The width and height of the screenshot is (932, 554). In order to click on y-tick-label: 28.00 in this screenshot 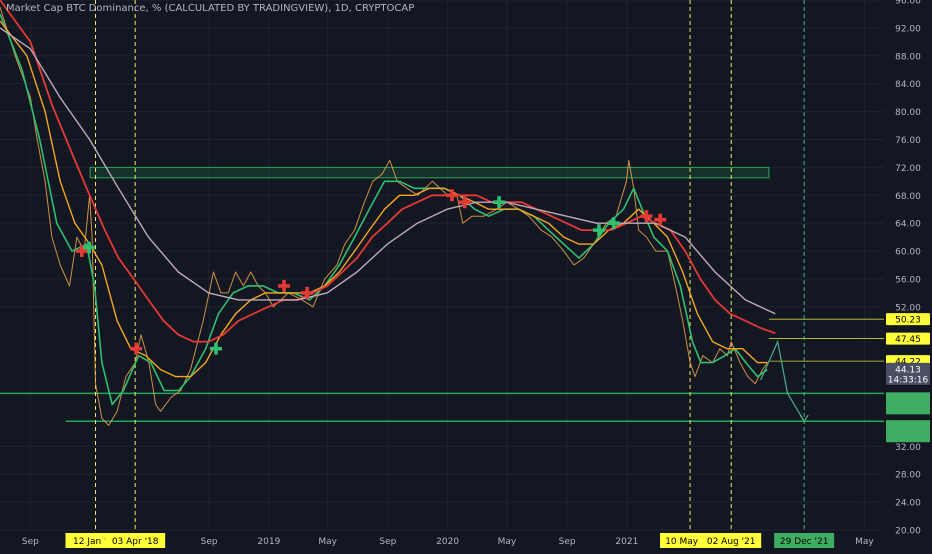, I will do `click(908, 476)`.